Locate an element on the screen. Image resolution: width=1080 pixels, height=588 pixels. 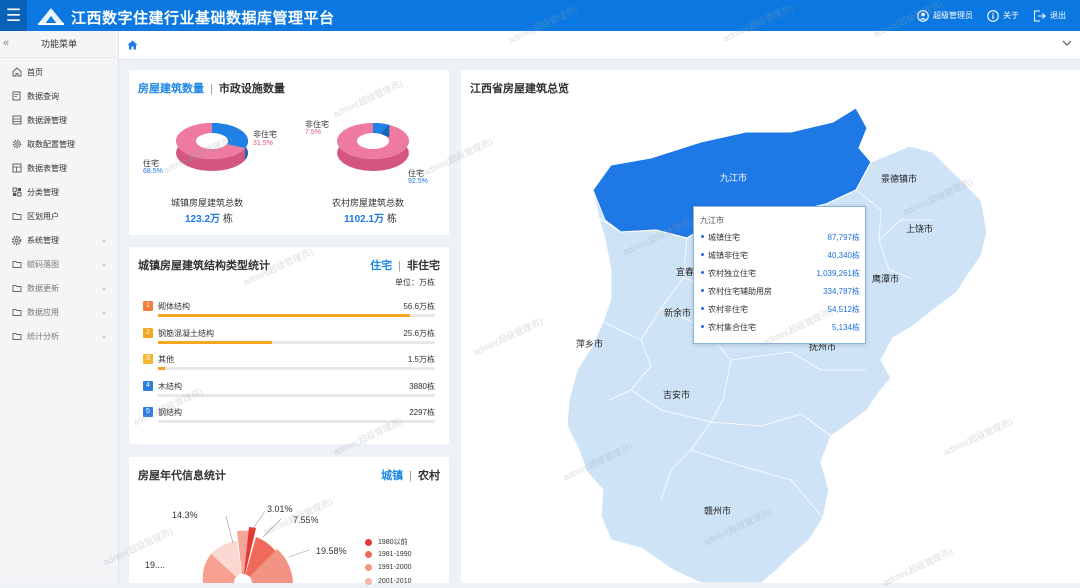
user-menu: 超级管理员 is located at coordinates (945, 15).